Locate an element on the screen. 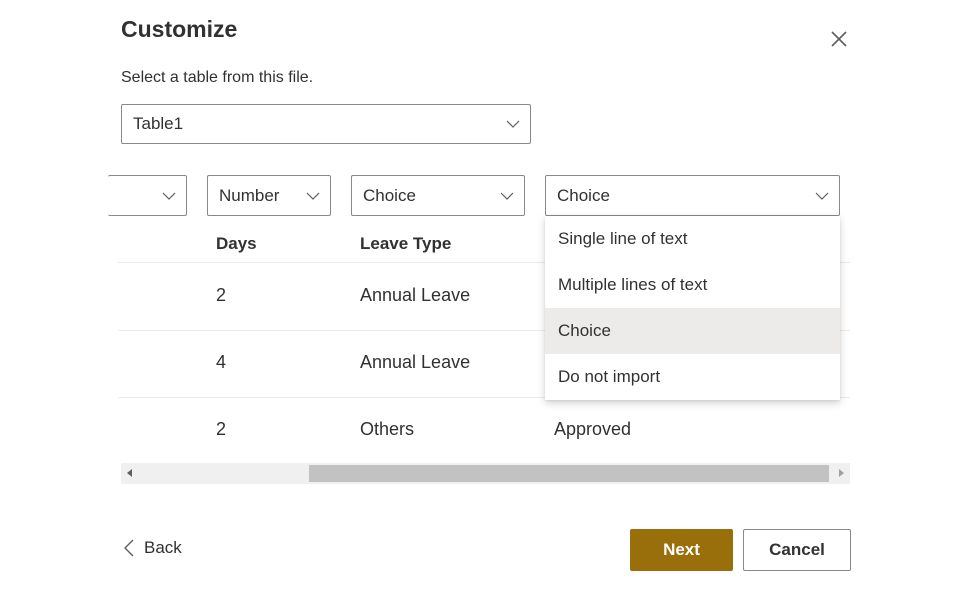 The height and width of the screenshot is (589, 970). dropdown-option-multiple-lines: Multiple lines of text is located at coordinates (692, 285).